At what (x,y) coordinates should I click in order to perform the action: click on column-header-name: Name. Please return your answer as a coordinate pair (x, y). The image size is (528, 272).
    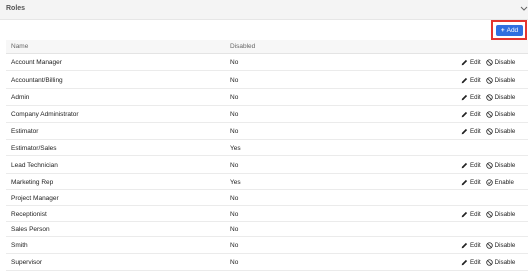
    Looking at the image, I should click on (20, 46).